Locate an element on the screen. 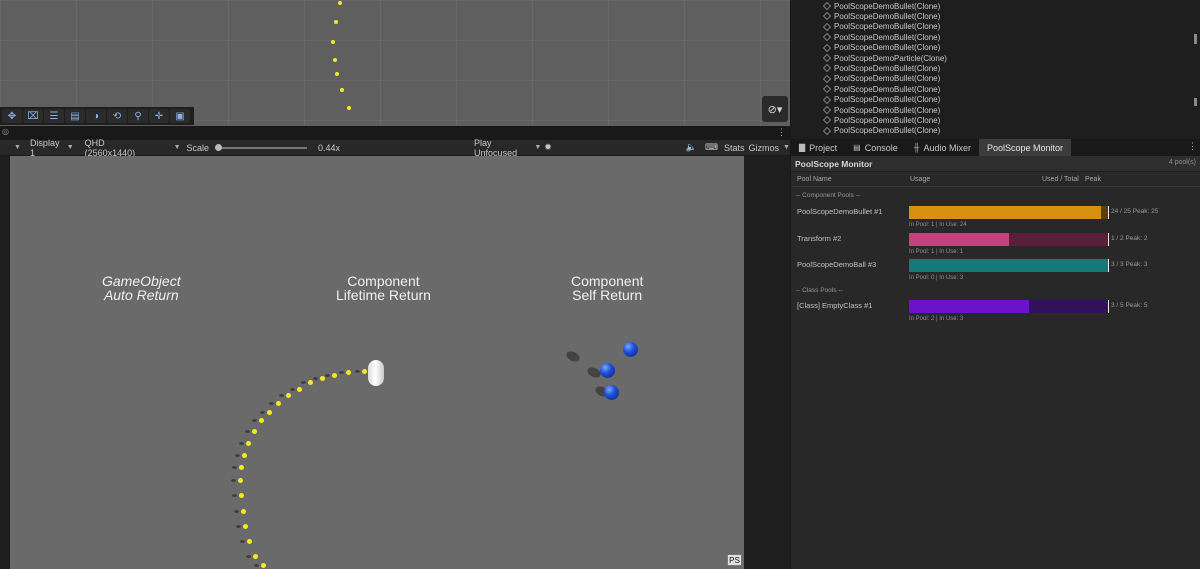  panel-icon: ▤ is located at coordinates (75, 116).